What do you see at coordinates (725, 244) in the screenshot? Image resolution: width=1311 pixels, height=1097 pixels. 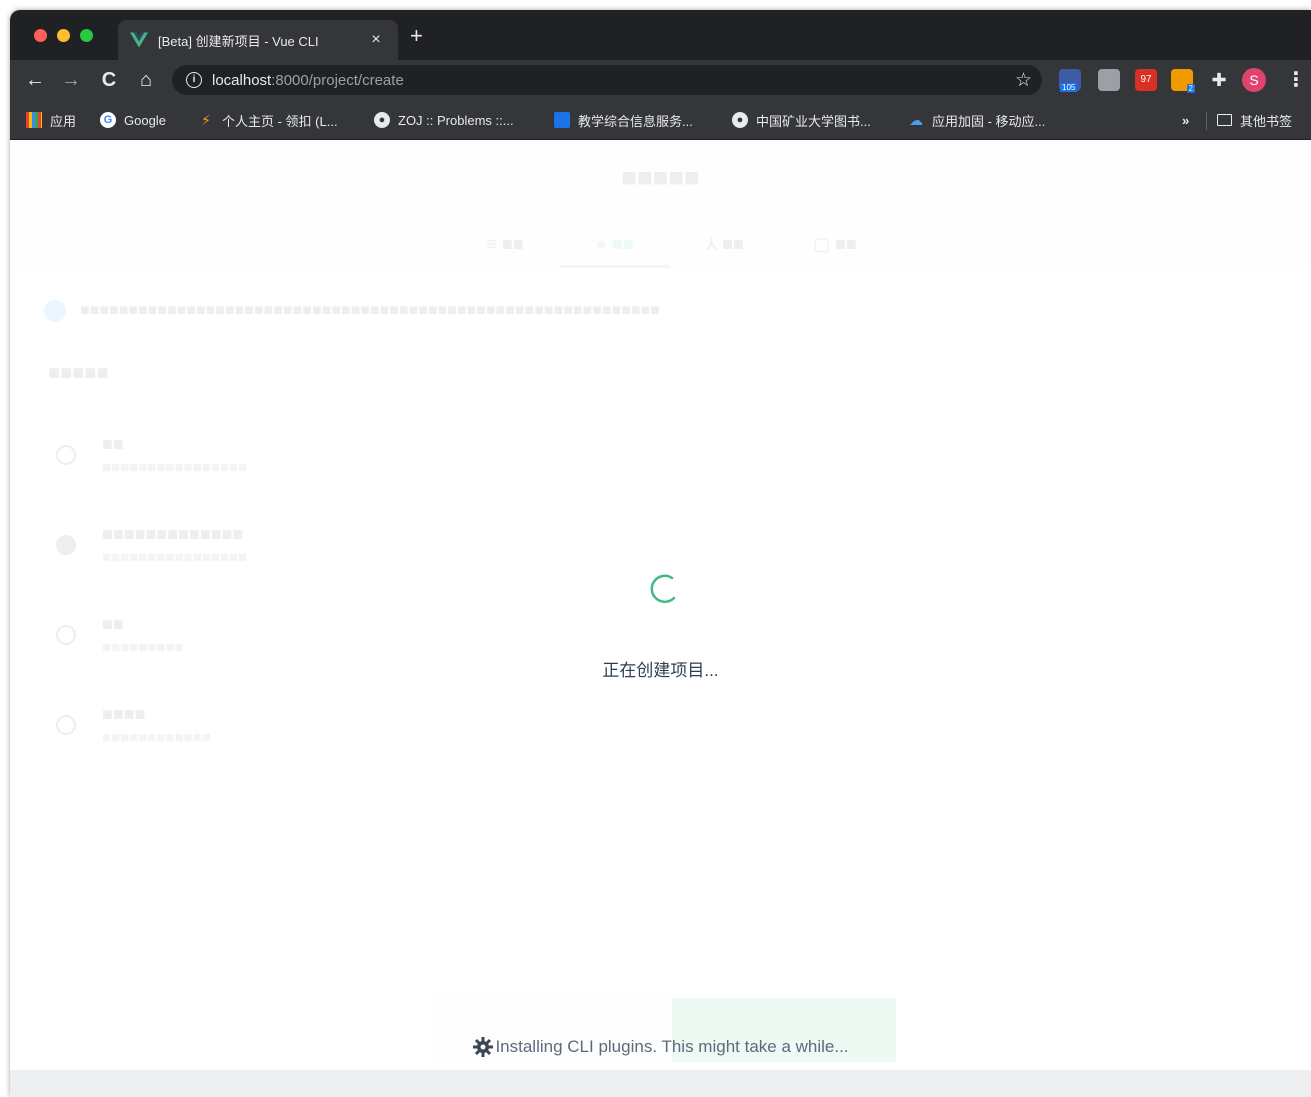 I see `tab-features: ⅄ ■■` at bounding box center [725, 244].